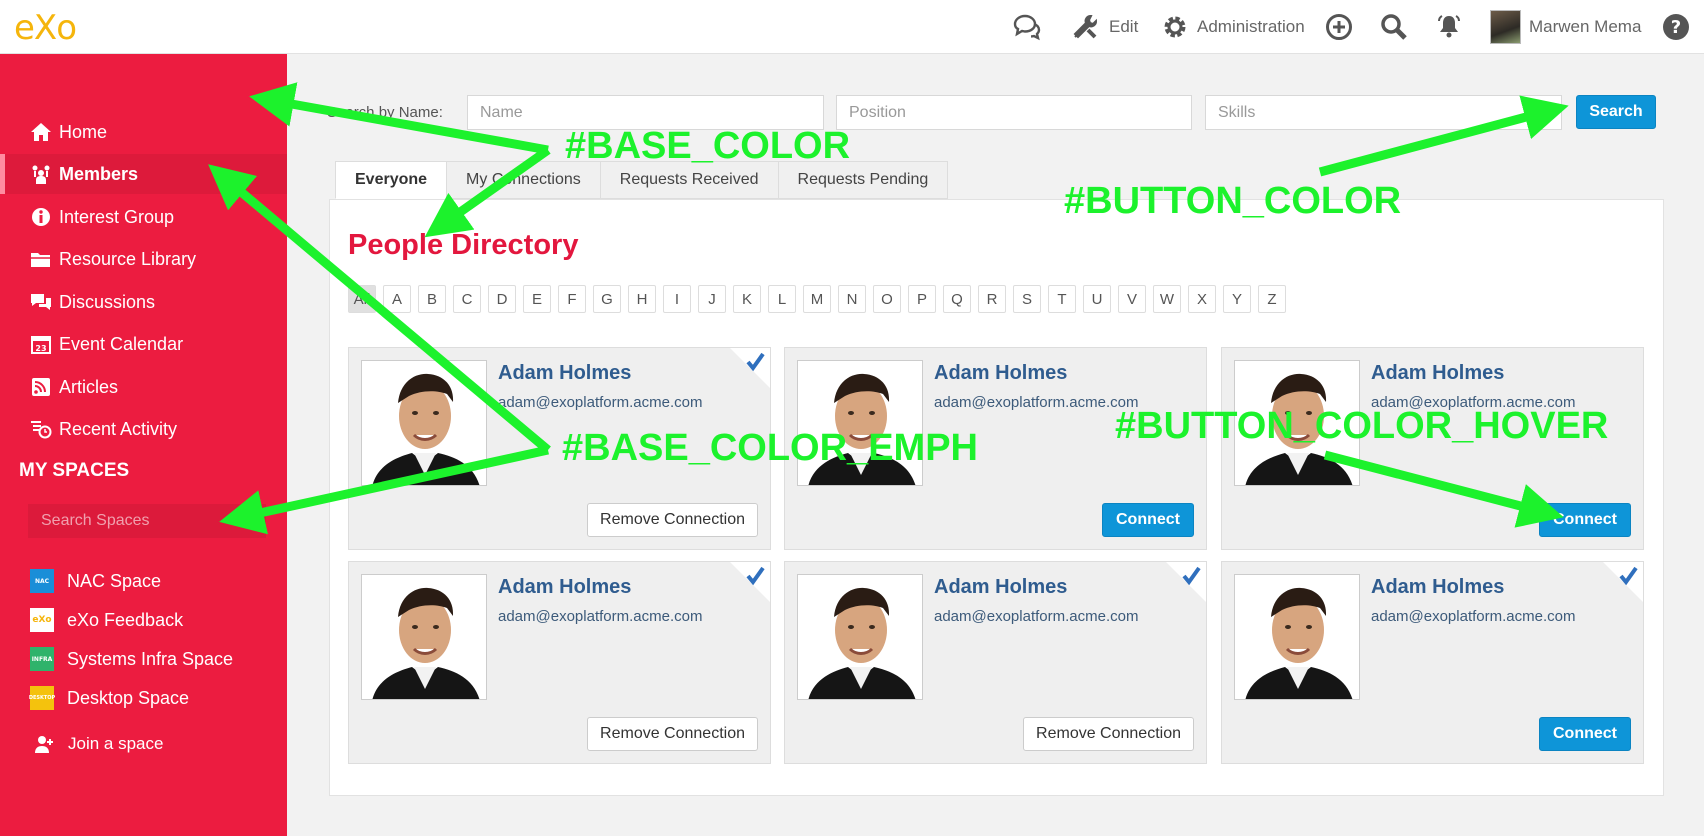 The width and height of the screenshot is (1704, 836). What do you see at coordinates (74, 470) in the screenshot?
I see `my-spaces-title: MY SPACES` at bounding box center [74, 470].